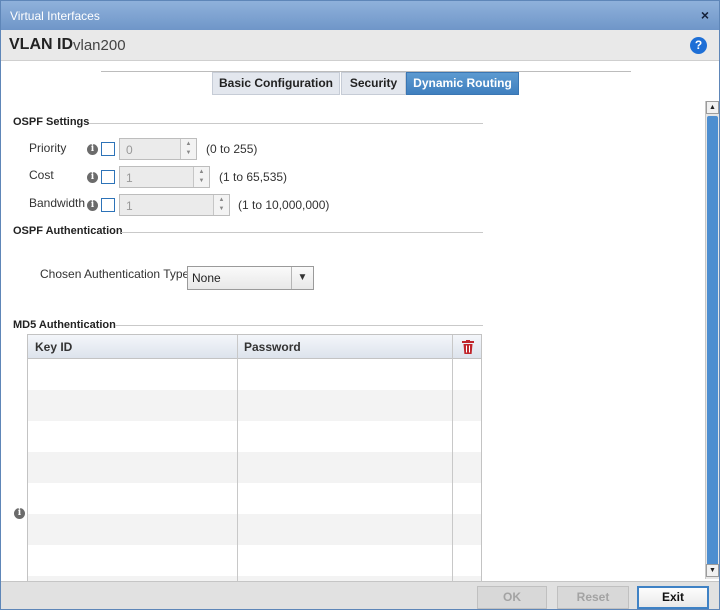 The image size is (720, 610). Describe the element at coordinates (158, 149) in the screenshot. I see `priority-stepper: 0 ▲ ▼` at that location.